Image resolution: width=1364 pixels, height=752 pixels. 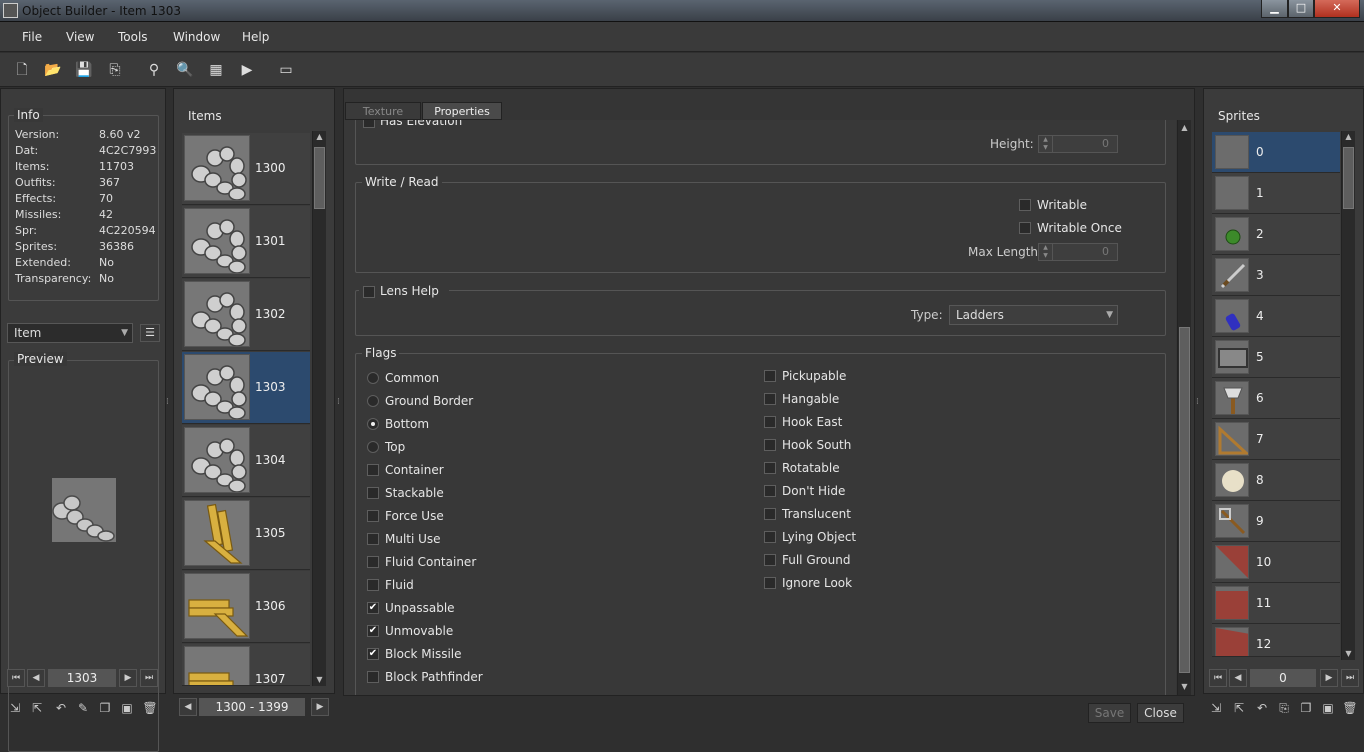 What do you see at coordinates (1350, 708) in the screenshot?
I see `sprite-delete-icon: 🗑` at bounding box center [1350, 708].